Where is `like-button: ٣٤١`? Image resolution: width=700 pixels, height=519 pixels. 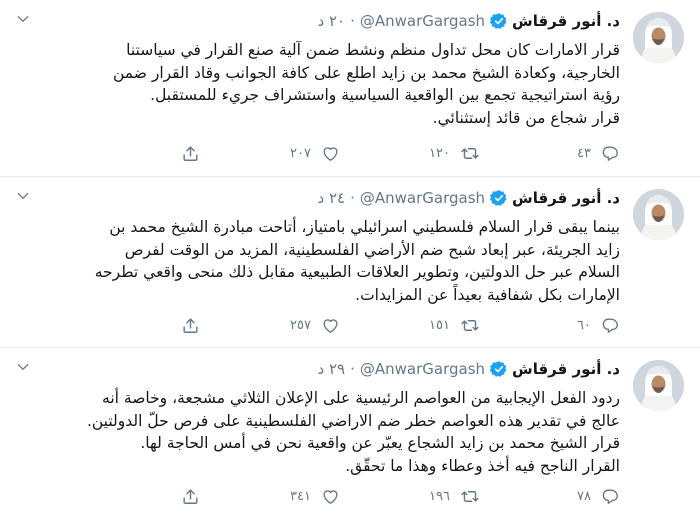 like-button: ٣٤١ is located at coordinates (270, 496).